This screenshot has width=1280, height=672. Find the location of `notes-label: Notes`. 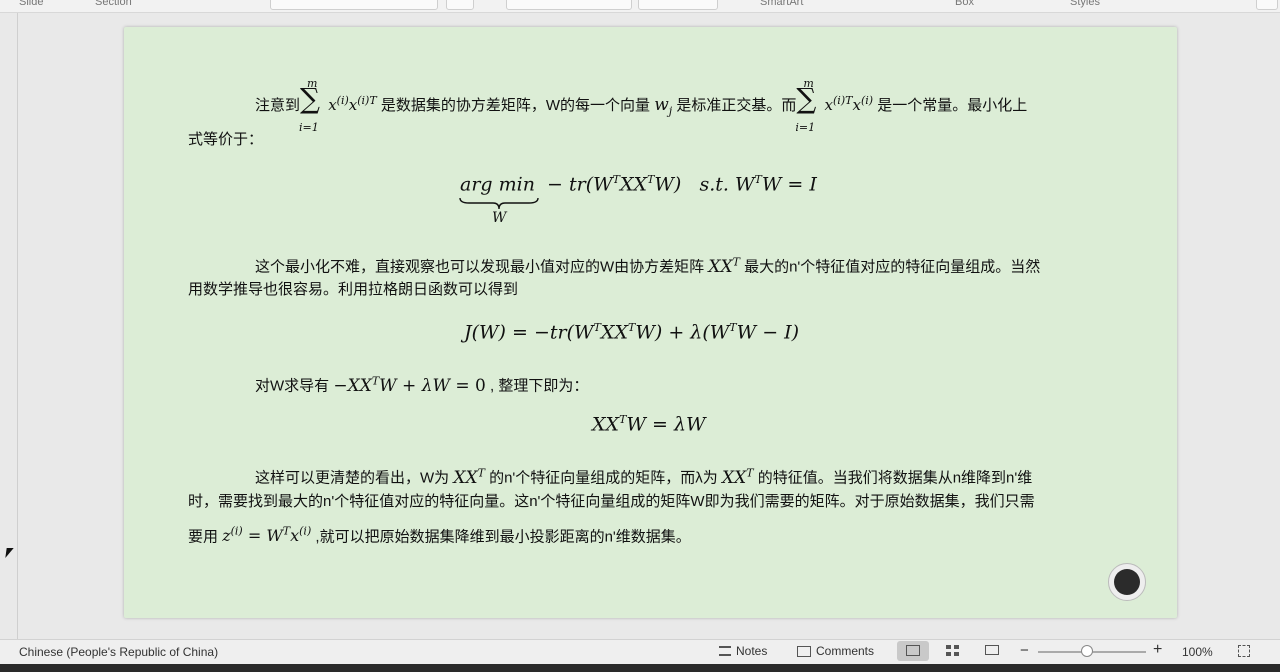

notes-label: Notes is located at coordinates (752, 651).